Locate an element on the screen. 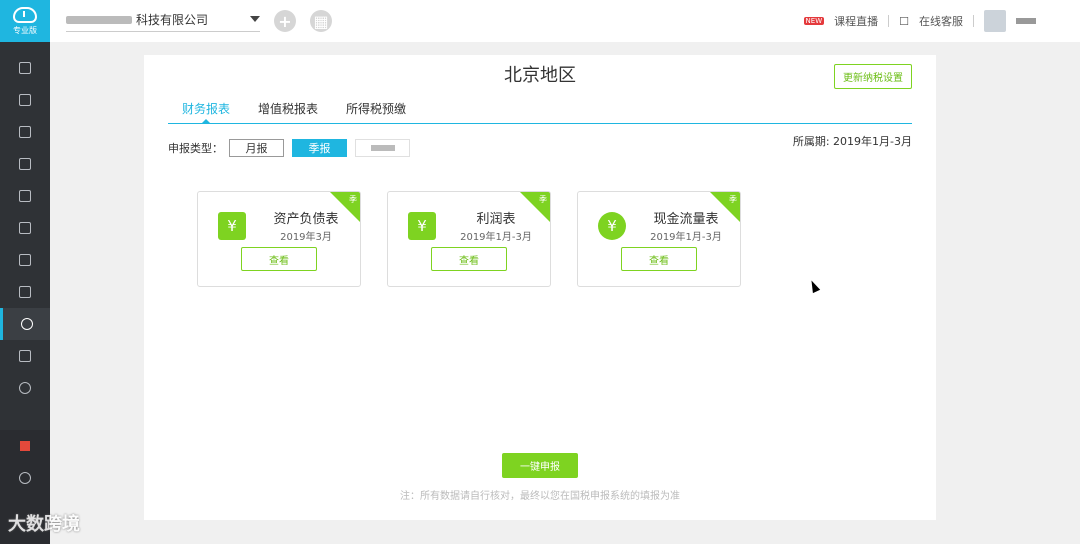 This screenshot has height=544, width=1080. sidebar-item-speed is located at coordinates (25, 478).